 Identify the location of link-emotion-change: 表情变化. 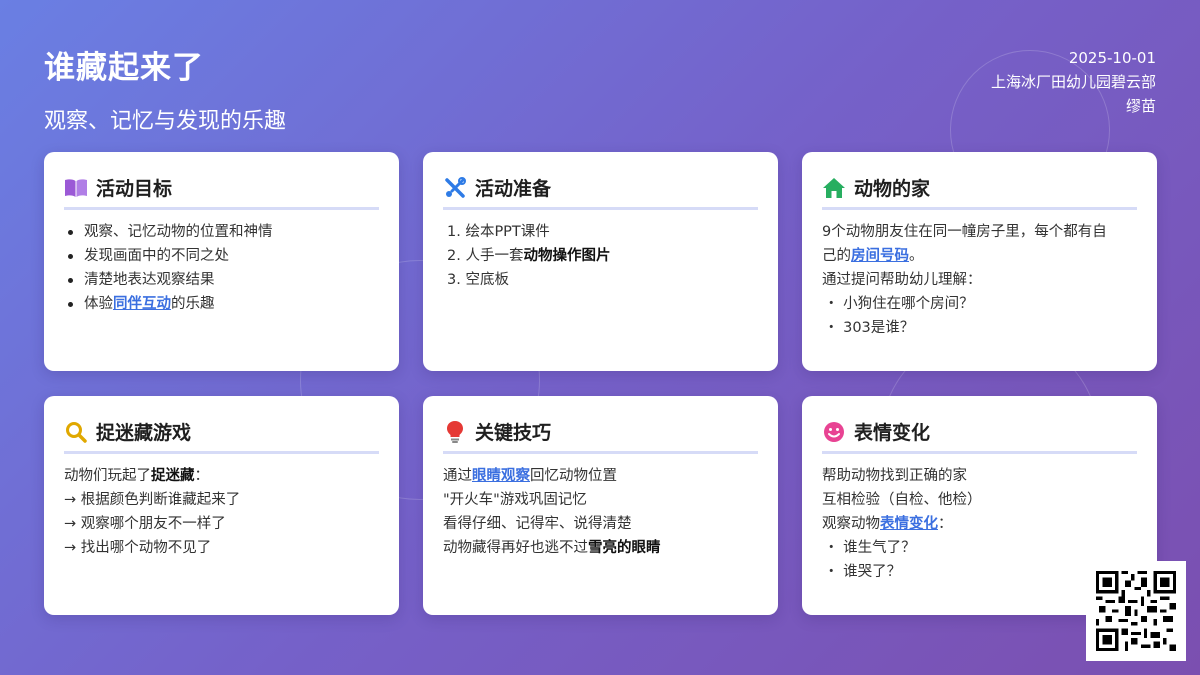
(909, 524).